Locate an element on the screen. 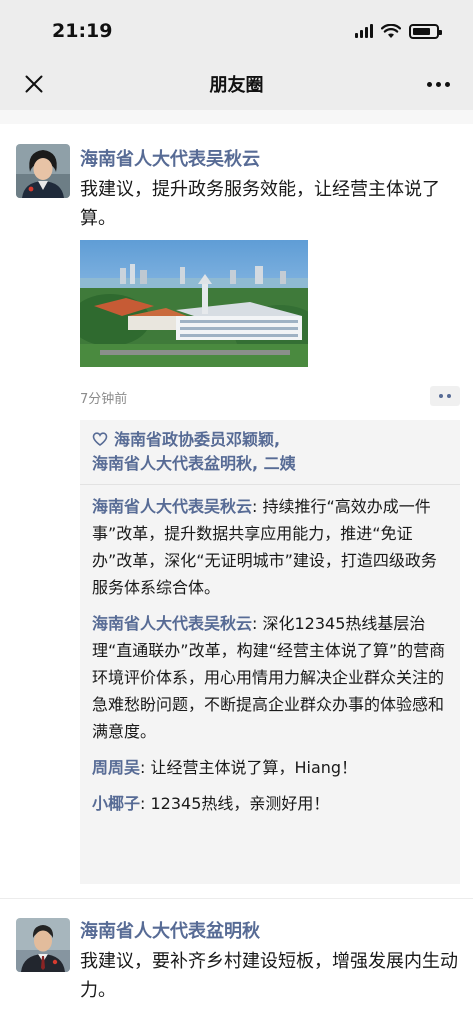 The width and height of the screenshot is (473, 1024). post-body: 海南省人大代表吴秋云 我建议，提升政务服务效能，让经营主体说了算。 is located at coordinates (269, 190).